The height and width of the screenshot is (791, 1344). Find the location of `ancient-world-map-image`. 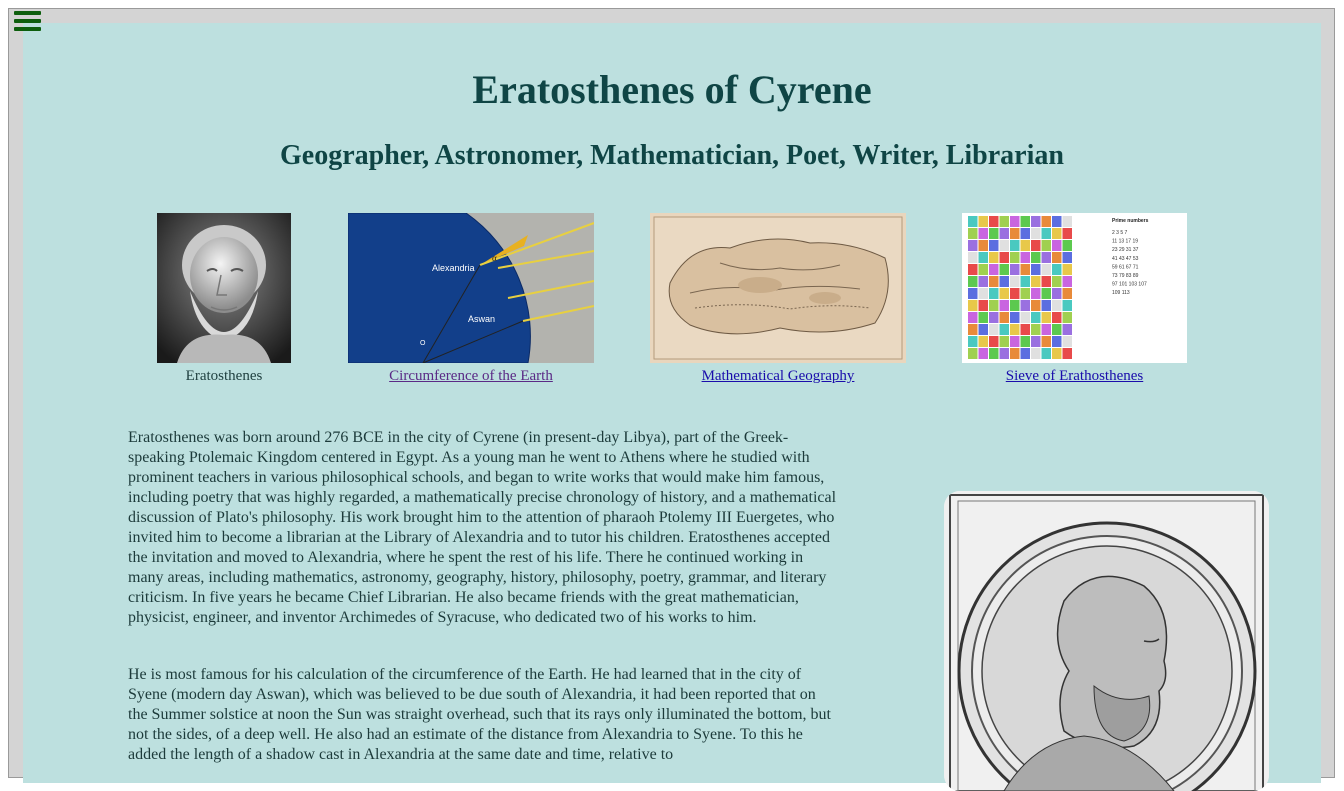

ancient-world-map-image is located at coordinates (778, 288).